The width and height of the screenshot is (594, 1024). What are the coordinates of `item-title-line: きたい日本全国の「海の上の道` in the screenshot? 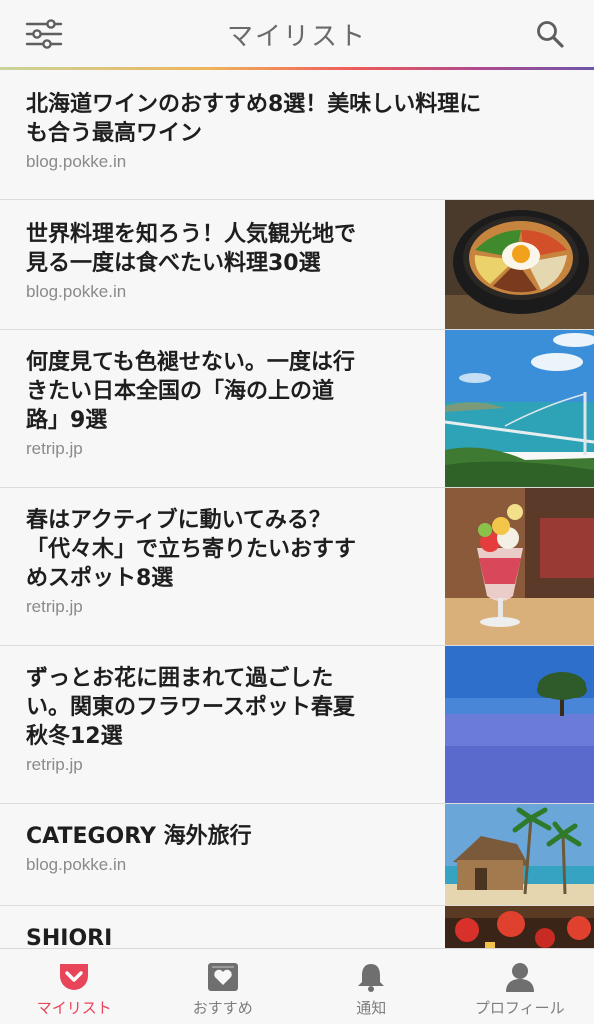 It's located at (180, 391).